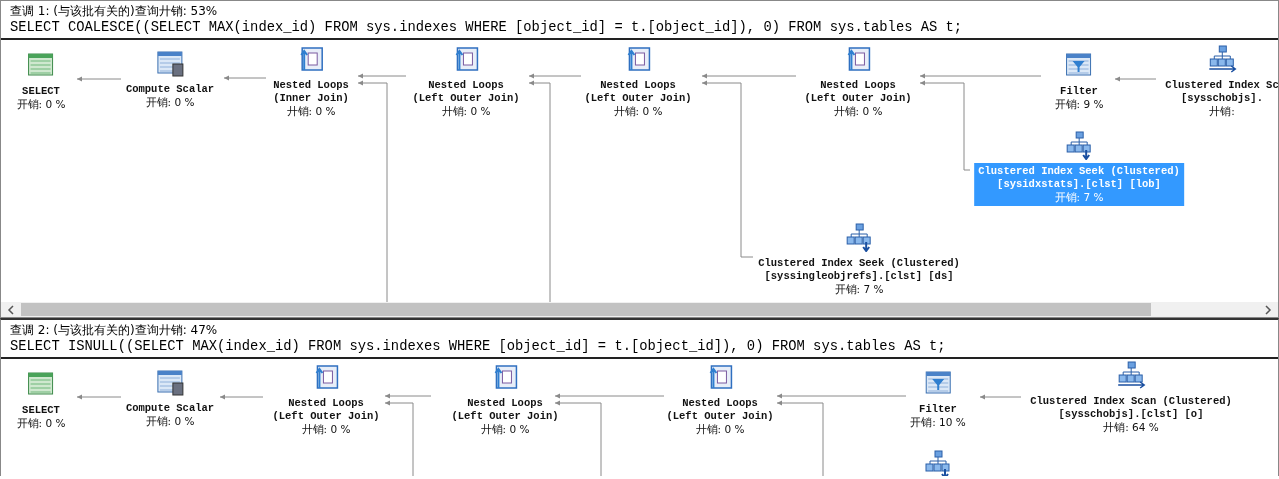 The image size is (1279, 479). I want to click on operator-detail: [sysschobjs]., so click(1222, 98).